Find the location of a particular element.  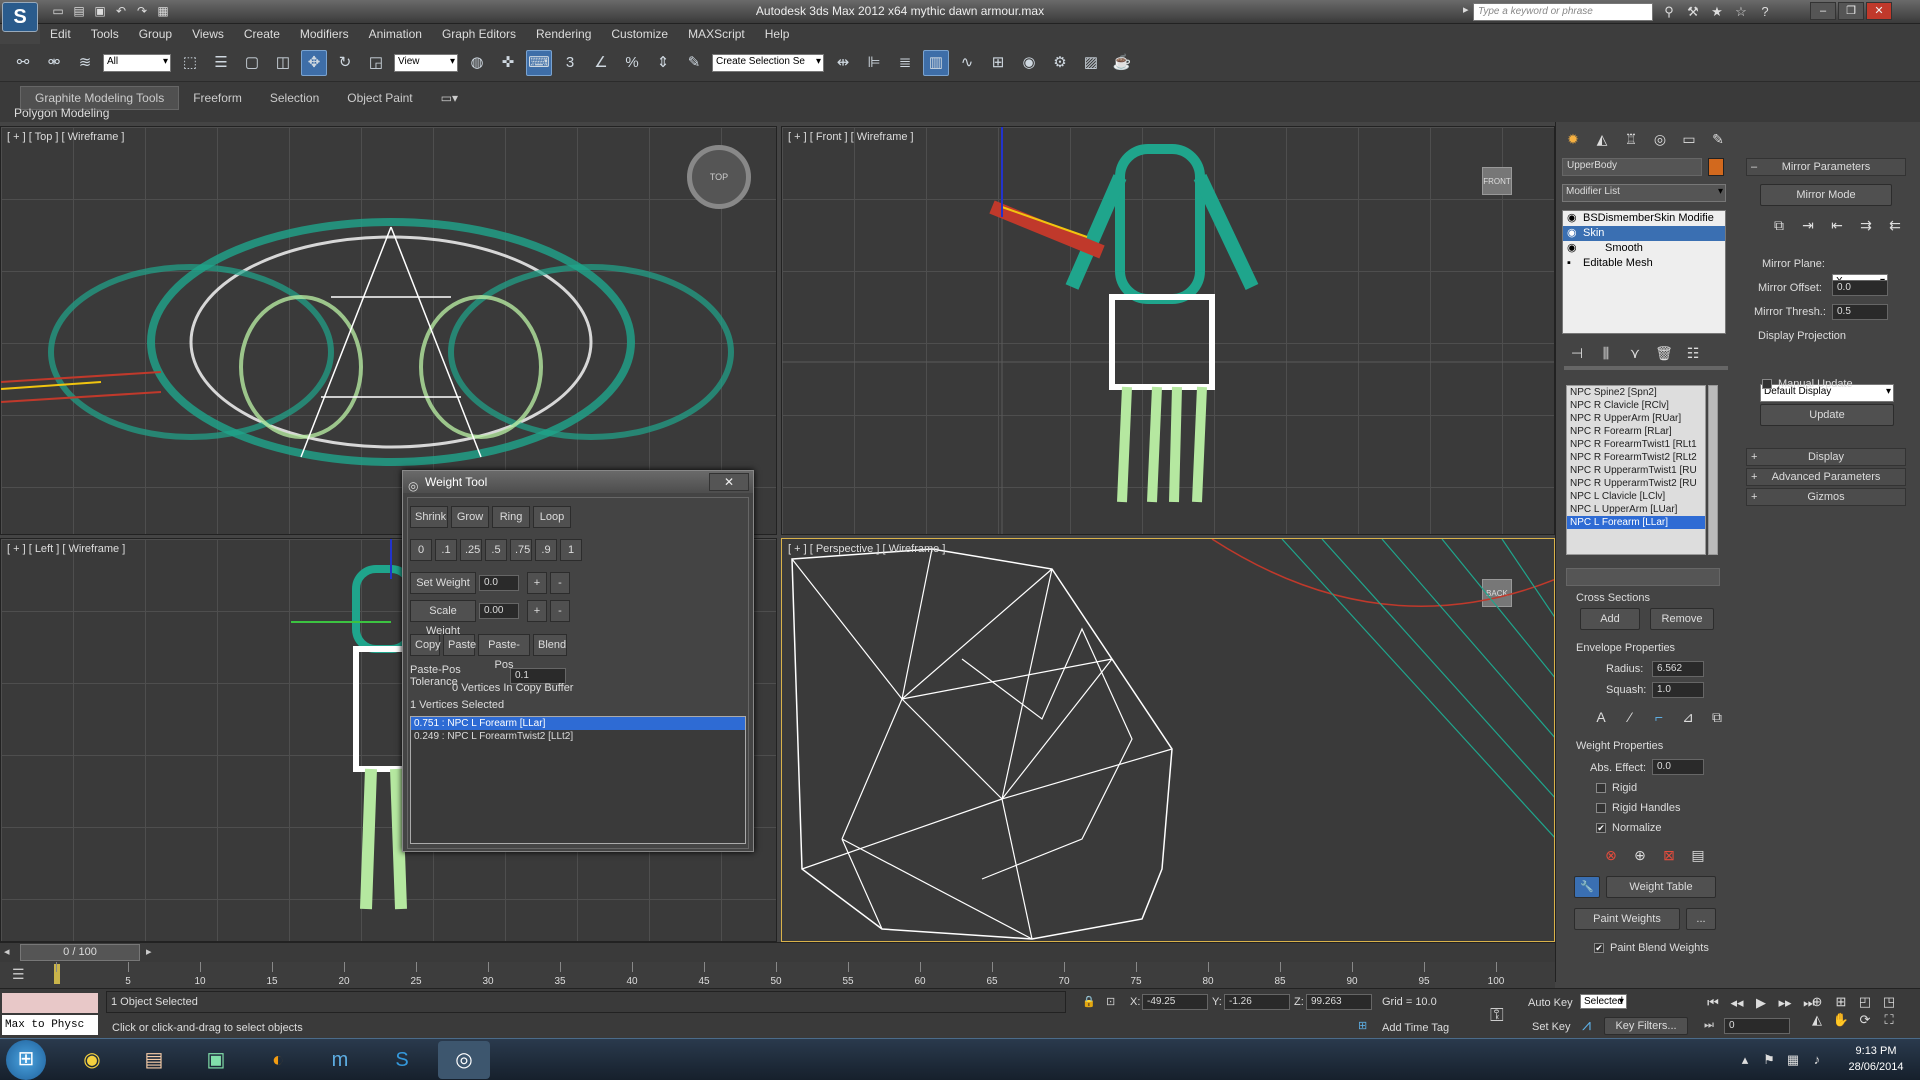

3dsmax-taskbar-icon: ◎ is located at coordinates (464, 1059).